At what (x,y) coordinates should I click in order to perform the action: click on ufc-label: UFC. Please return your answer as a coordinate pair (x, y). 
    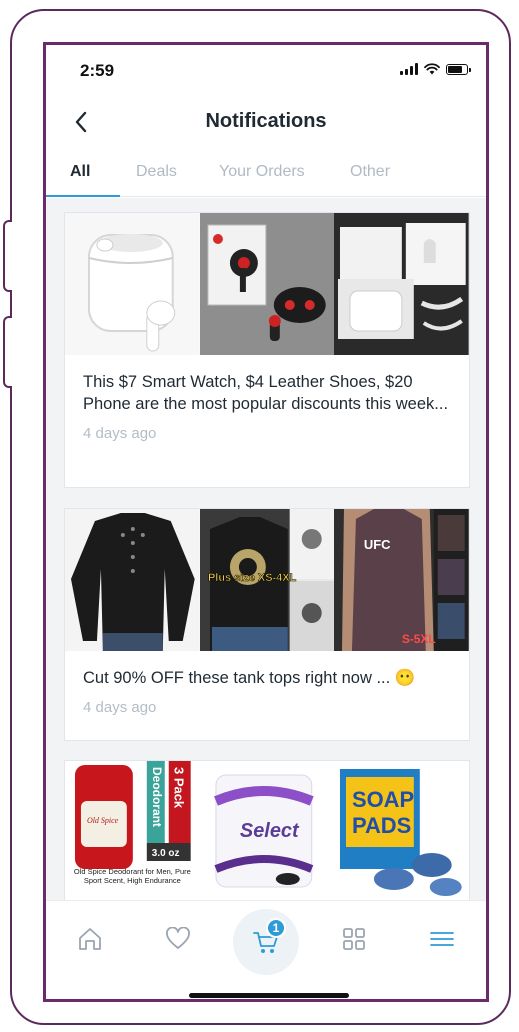
    Looking at the image, I should click on (377, 544).